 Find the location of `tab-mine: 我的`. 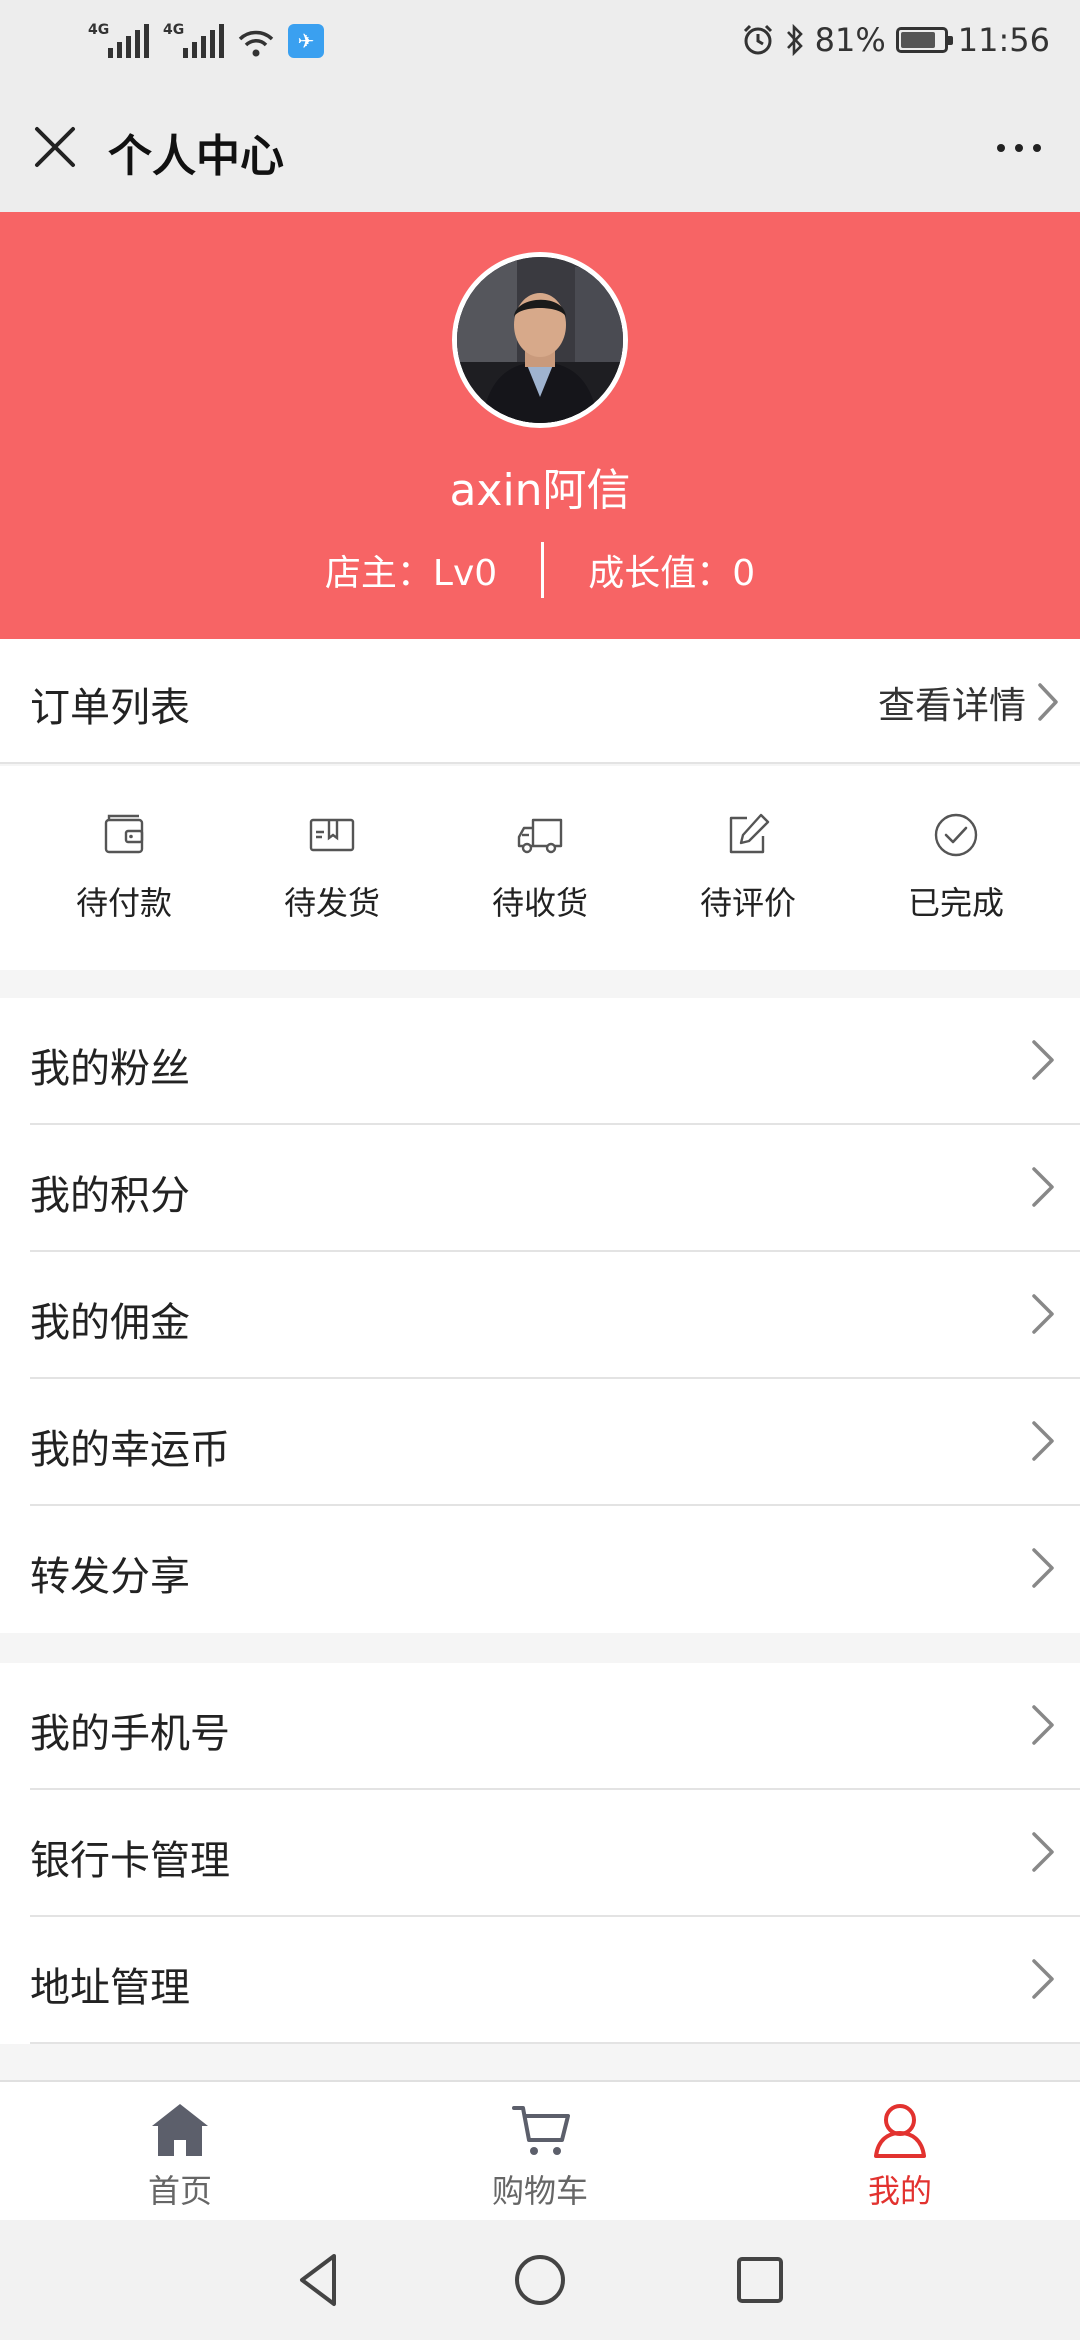

tab-mine: 我的 is located at coordinates (900, 2151).